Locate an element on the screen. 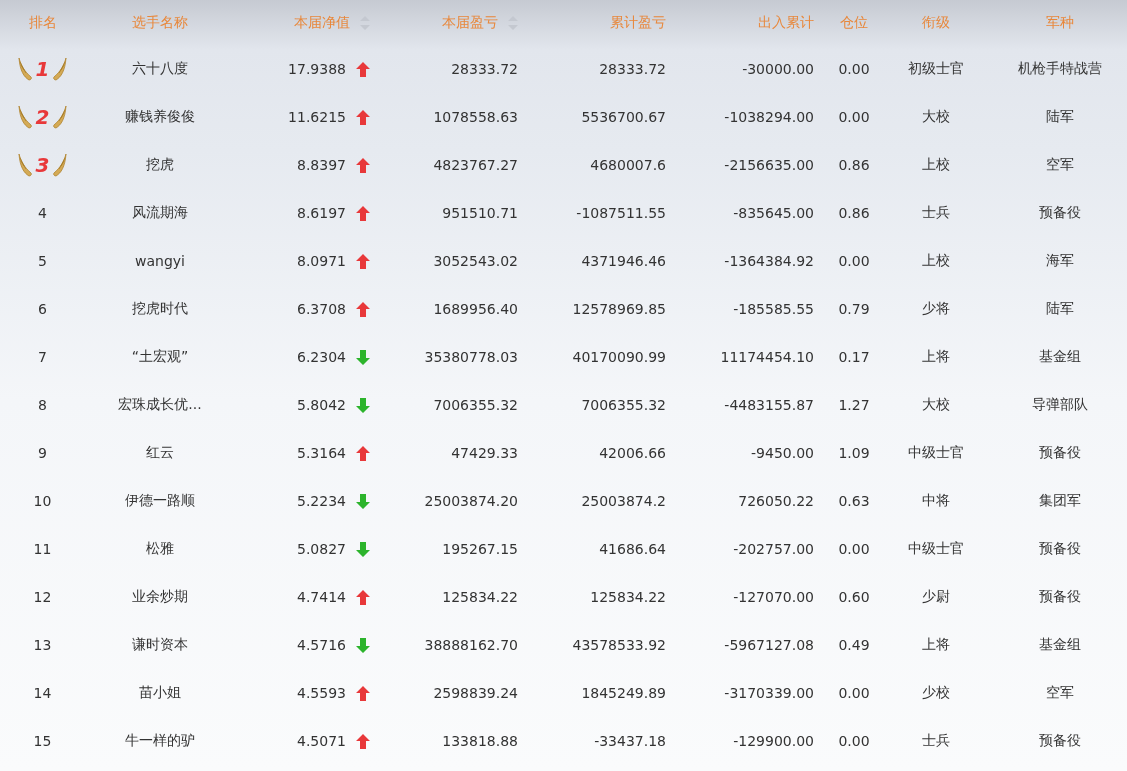 Image resolution: width=1127 pixels, height=771 pixels. column-header: 出入累计 is located at coordinates (786, 22).